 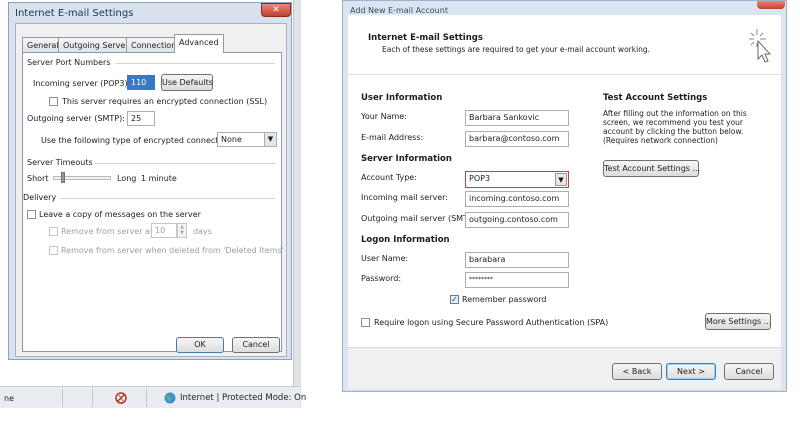 What do you see at coordinates (60, 162) in the screenshot?
I see `server-timeouts-heading: Server Timeouts` at bounding box center [60, 162].